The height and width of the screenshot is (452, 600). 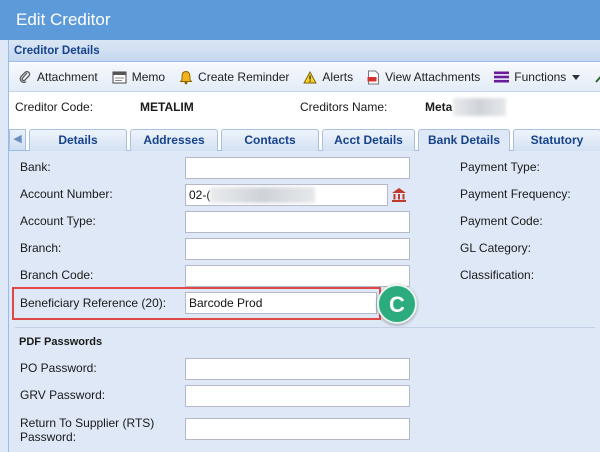 I want to click on link-icon, so click(x=597, y=79).